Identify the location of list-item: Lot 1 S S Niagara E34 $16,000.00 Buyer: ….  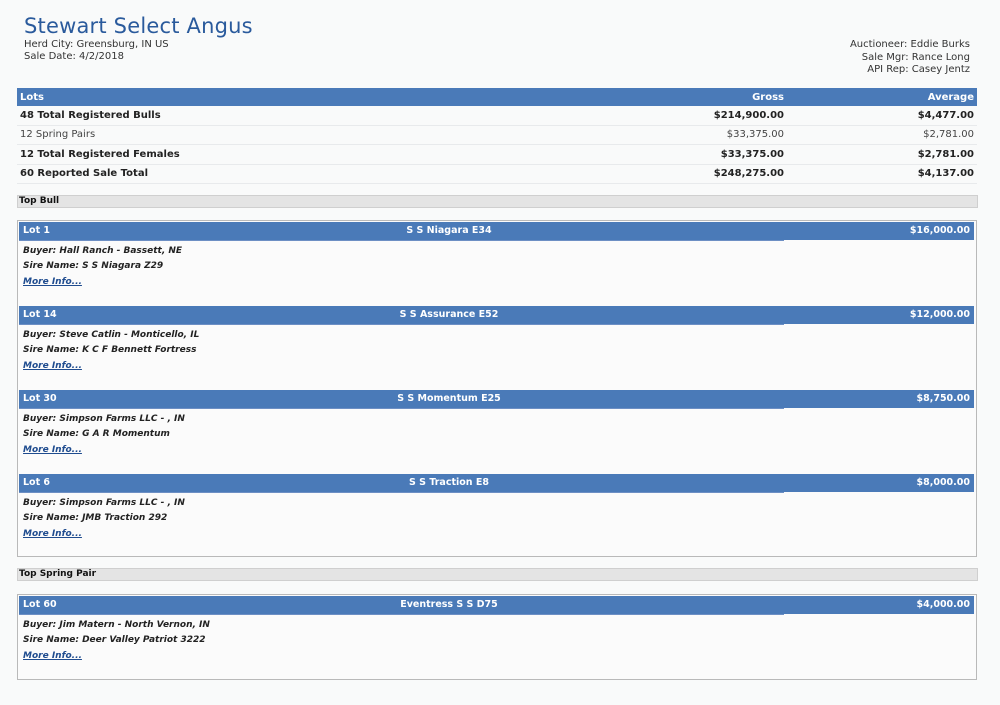
(497, 263).